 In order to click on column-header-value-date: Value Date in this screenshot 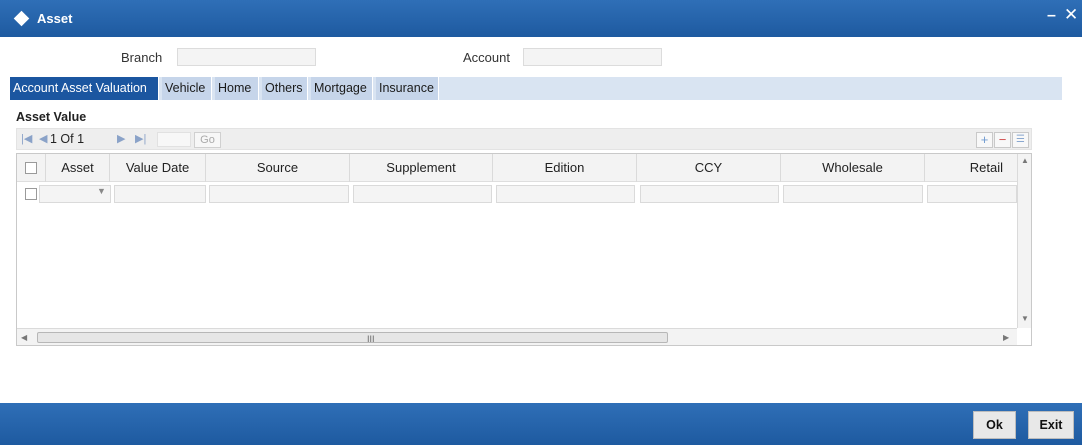, I will do `click(158, 168)`.